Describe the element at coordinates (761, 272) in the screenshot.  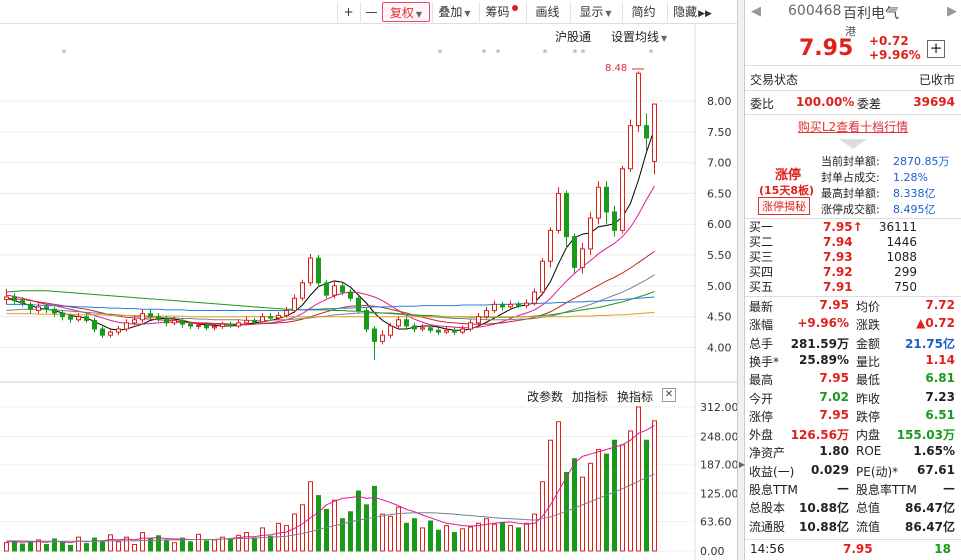
I see `bid-label: 买四` at that location.